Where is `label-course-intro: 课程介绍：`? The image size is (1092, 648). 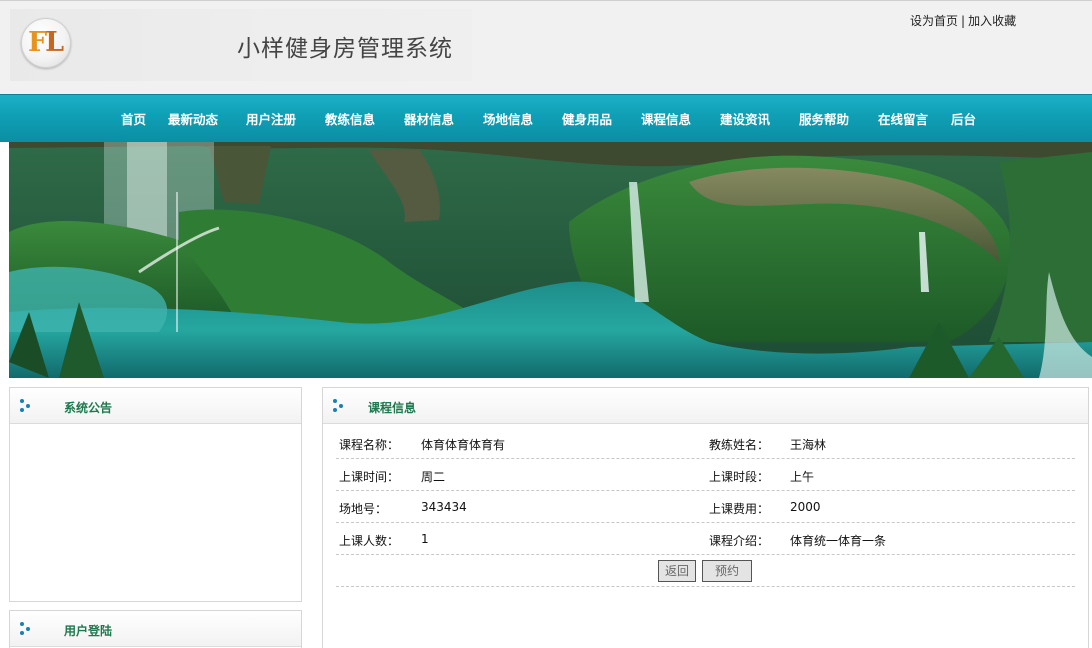
label-course-intro: 课程介绍： is located at coordinates (739, 541).